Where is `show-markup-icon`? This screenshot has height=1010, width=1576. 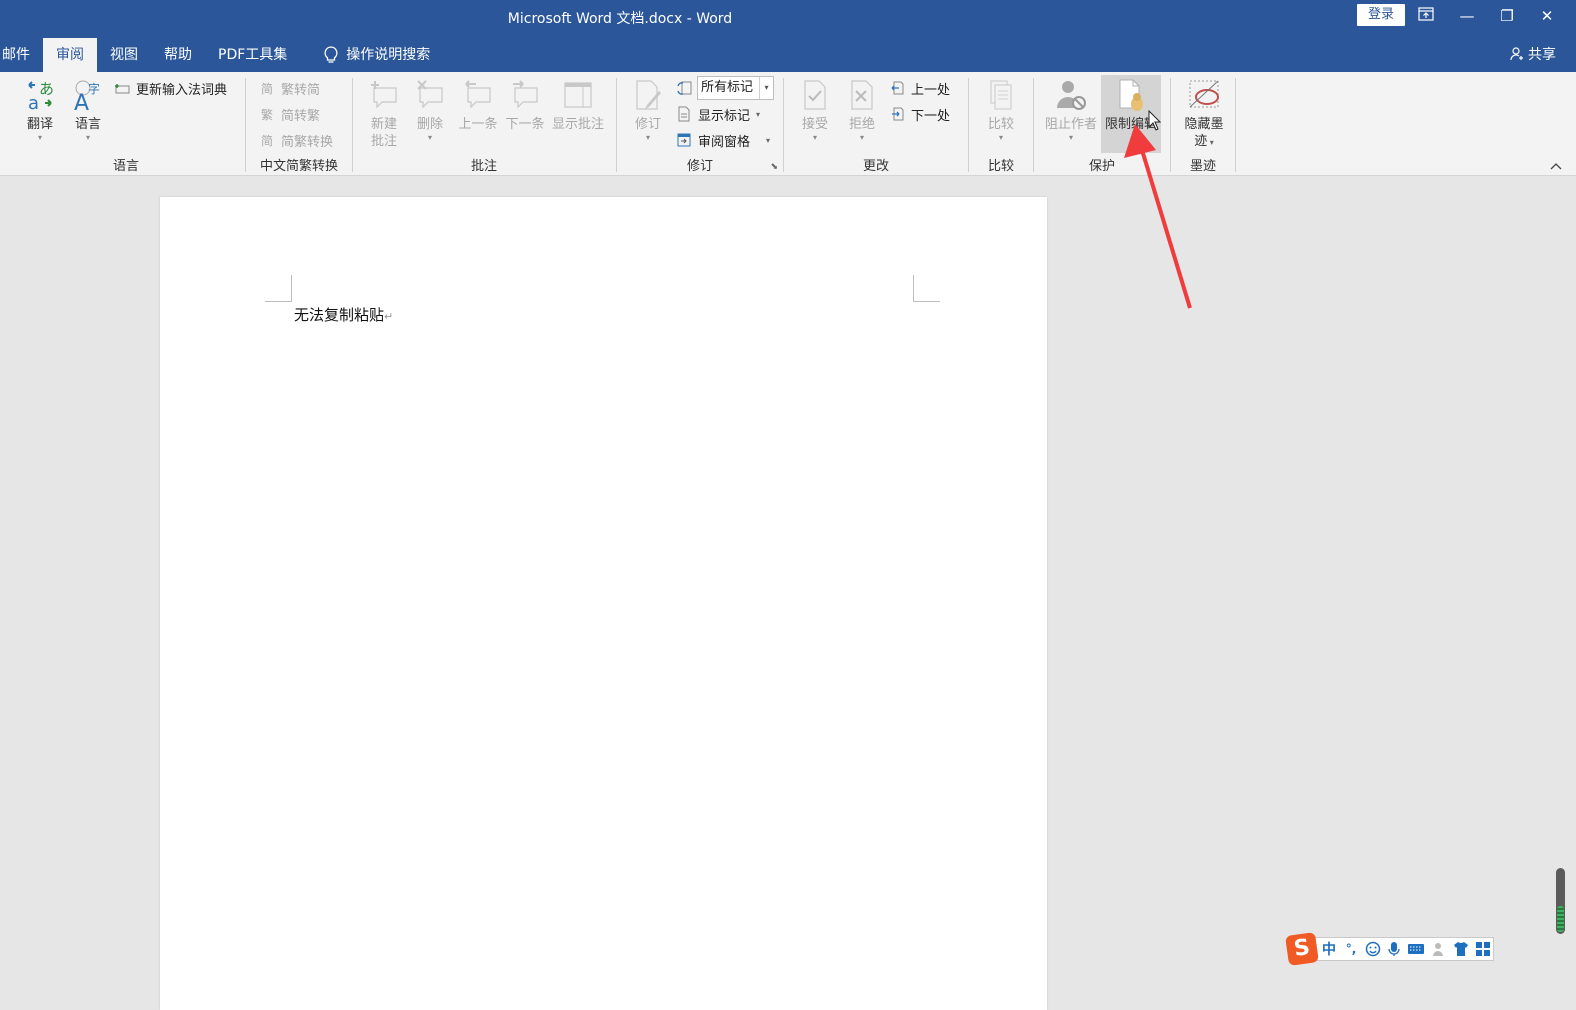
show-markup-icon is located at coordinates (684, 114).